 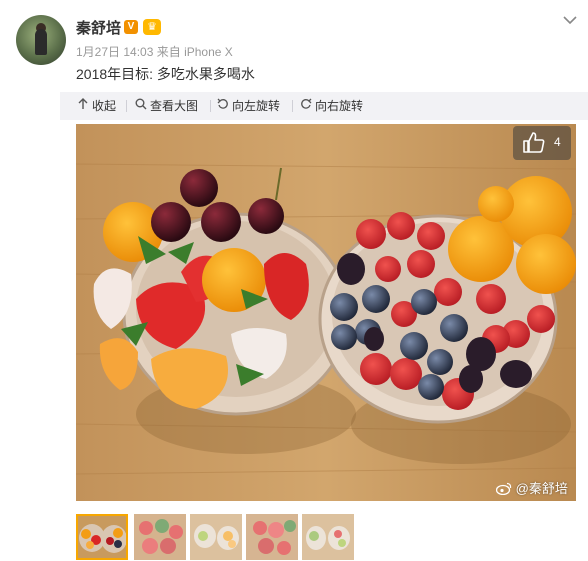 What do you see at coordinates (223, 106) in the screenshot?
I see `rotate-left-icon` at bounding box center [223, 106].